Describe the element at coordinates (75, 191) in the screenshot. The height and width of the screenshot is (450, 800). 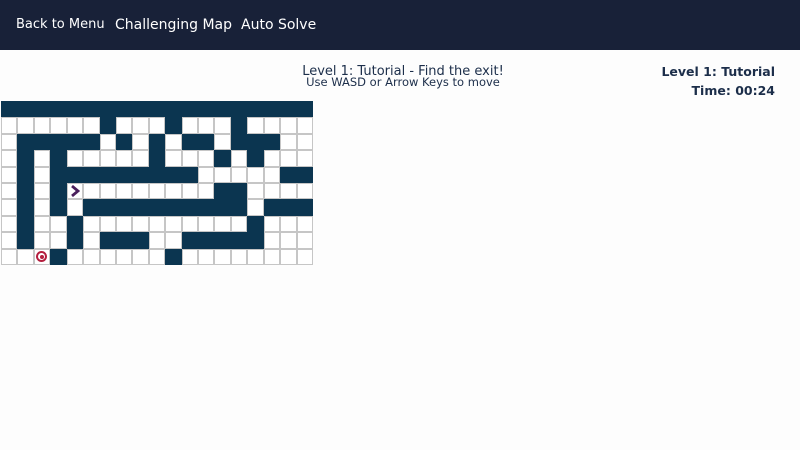
I see `player-marker` at that location.